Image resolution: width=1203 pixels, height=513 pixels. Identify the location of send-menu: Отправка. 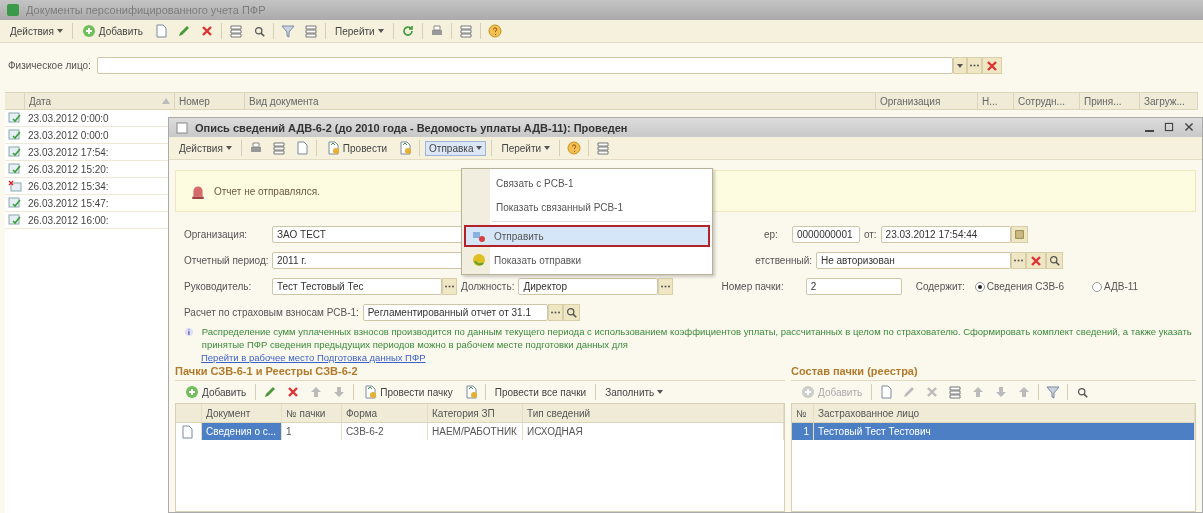
(456, 148).